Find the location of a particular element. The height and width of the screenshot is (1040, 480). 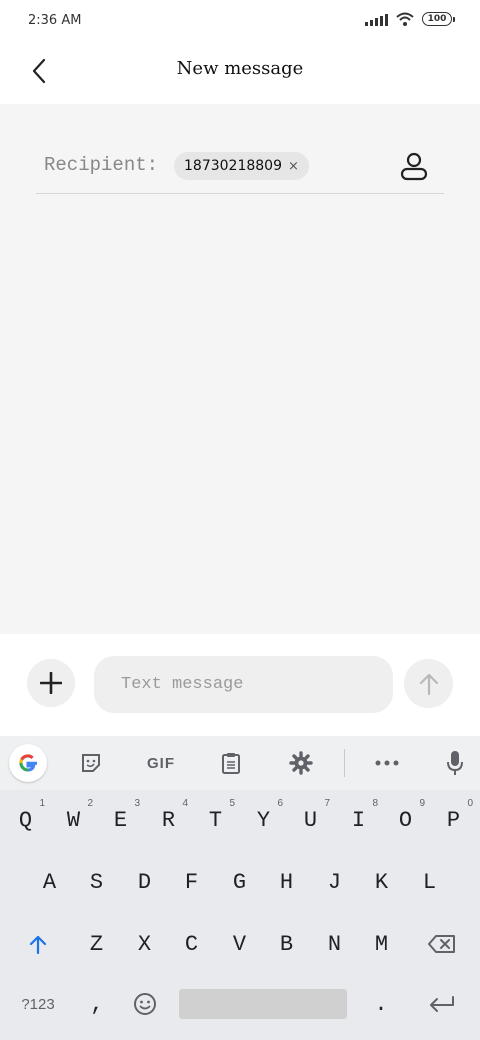

recipient-chip: 18730218809 × is located at coordinates (241, 166).